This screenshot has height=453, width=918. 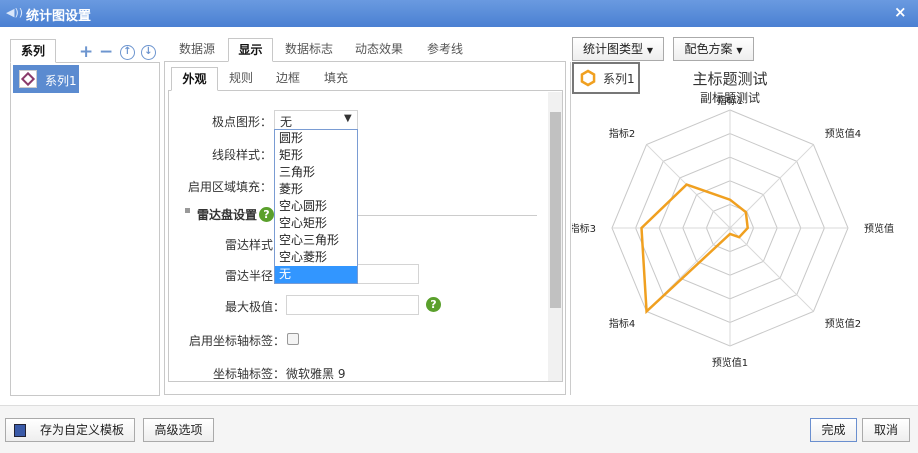 What do you see at coordinates (708, 49) in the screenshot?
I see `color-scheme-label: 配色方案` at bounding box center [708, 49].